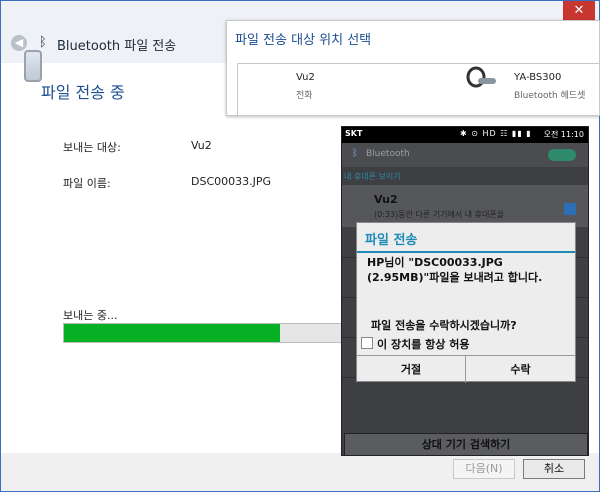  What do you see at coordinates (367, 343) in the screenshot?
I see `always-allow-checkbox` at bounding box center [367, 343].